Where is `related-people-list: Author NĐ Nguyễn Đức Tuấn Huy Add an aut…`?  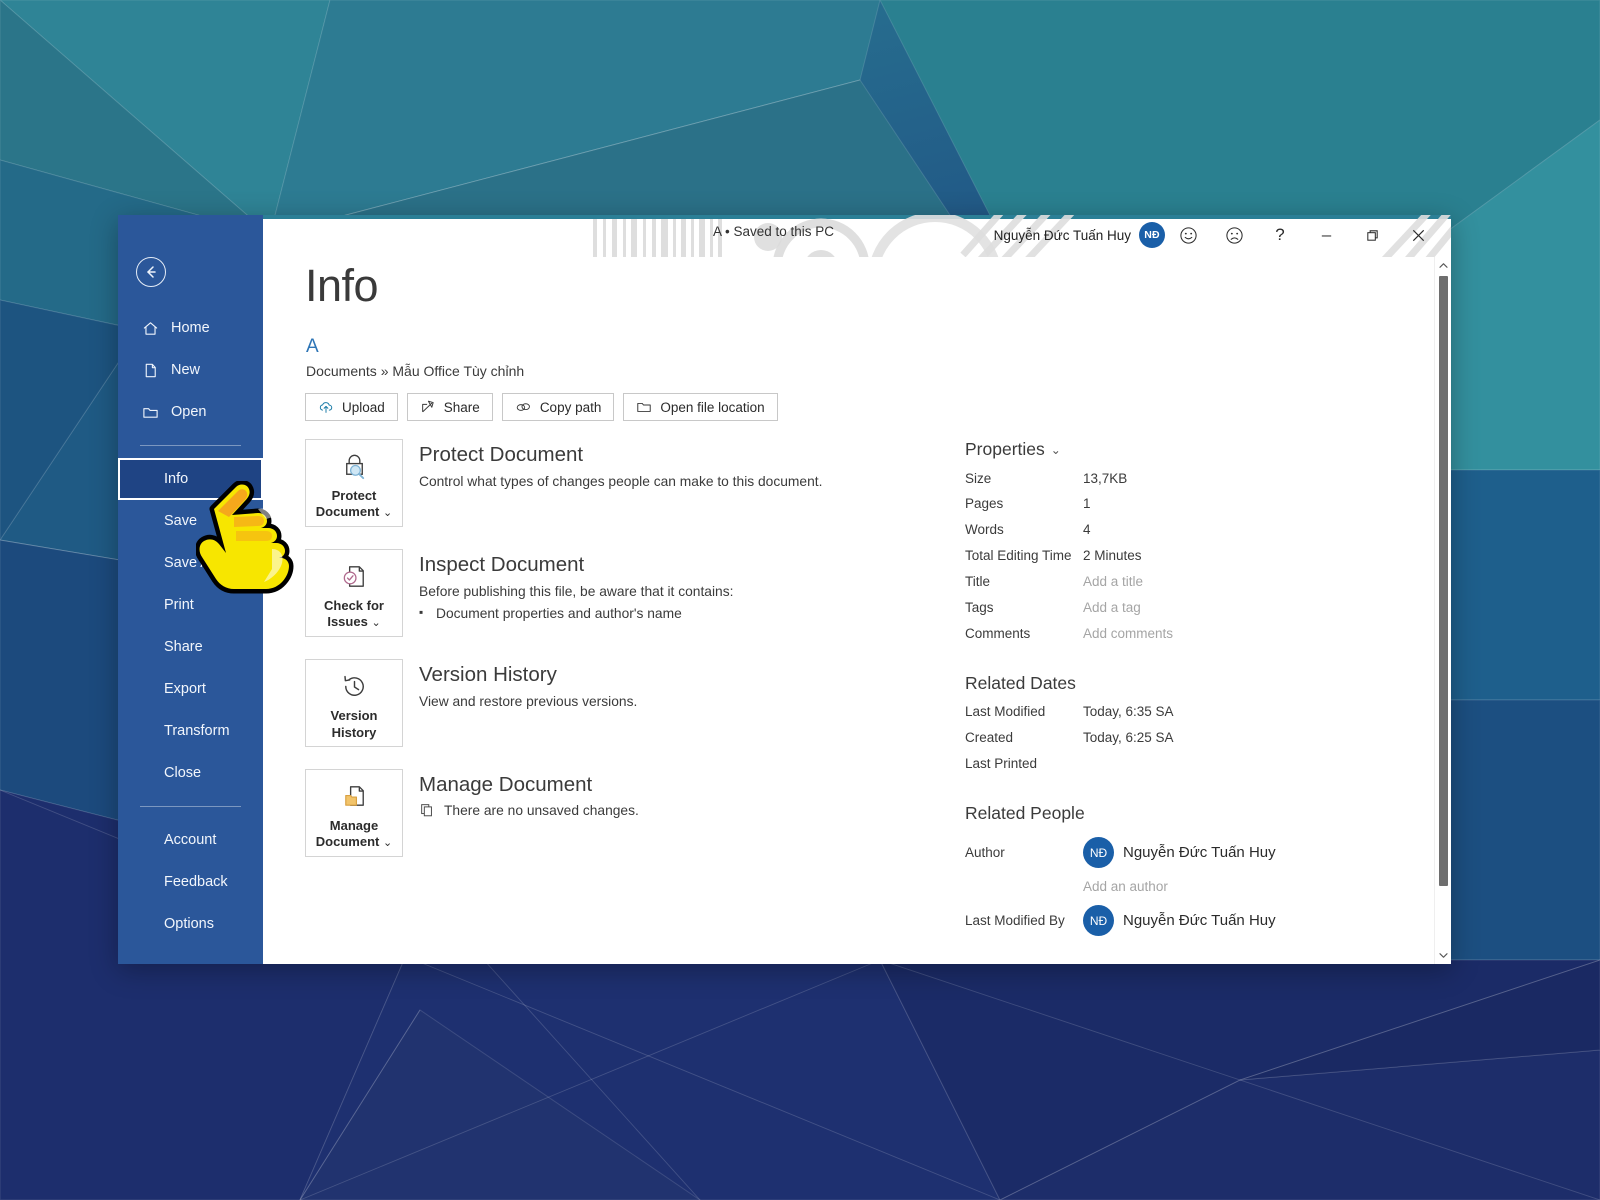 related-people-list: Author NĐ Nguyễn Đức Tuấn Huy Add an aut… is located at coordinates (1198, 886).